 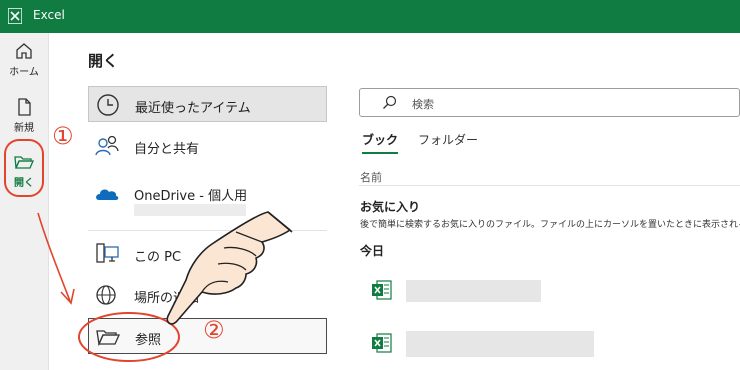 What do you see at coordinates (207, 254) in the screenshot?
I see `location-this-pc: この PC` at bounding box center [207, 254].